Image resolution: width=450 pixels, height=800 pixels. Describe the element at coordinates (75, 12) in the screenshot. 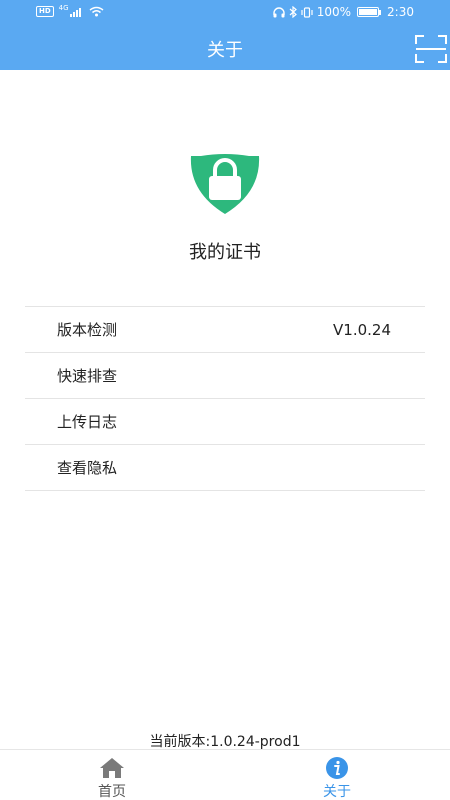

I see `signal-icon` at that location.